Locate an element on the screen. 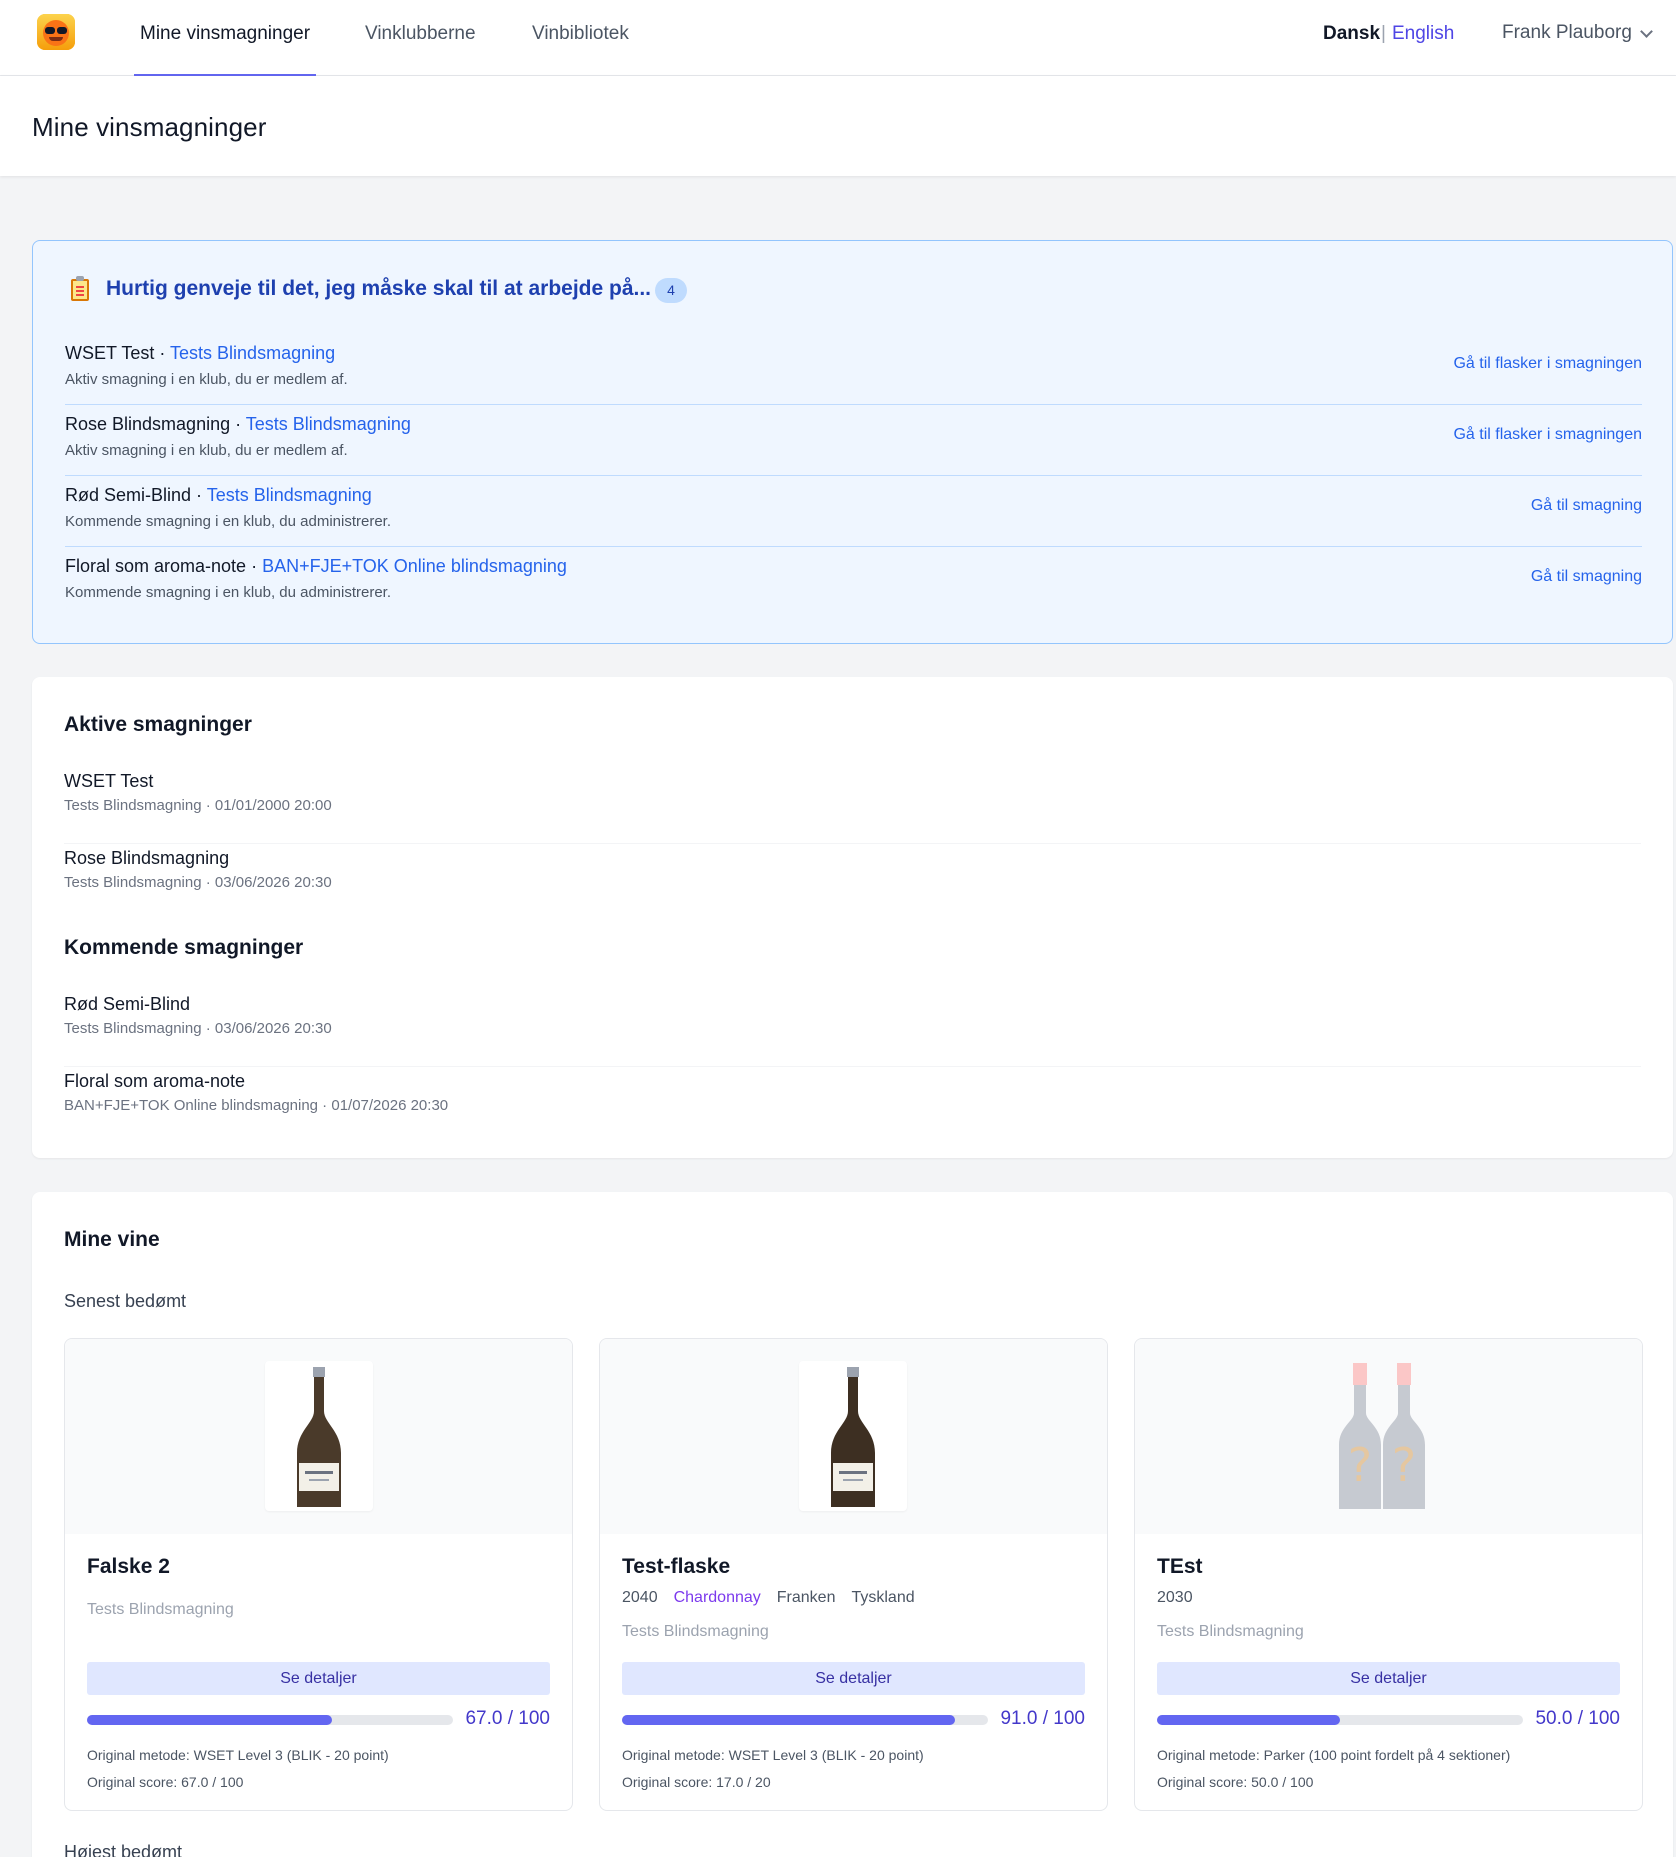  page-title: Mine vinsmagninger is located at coordinates (149, 127).